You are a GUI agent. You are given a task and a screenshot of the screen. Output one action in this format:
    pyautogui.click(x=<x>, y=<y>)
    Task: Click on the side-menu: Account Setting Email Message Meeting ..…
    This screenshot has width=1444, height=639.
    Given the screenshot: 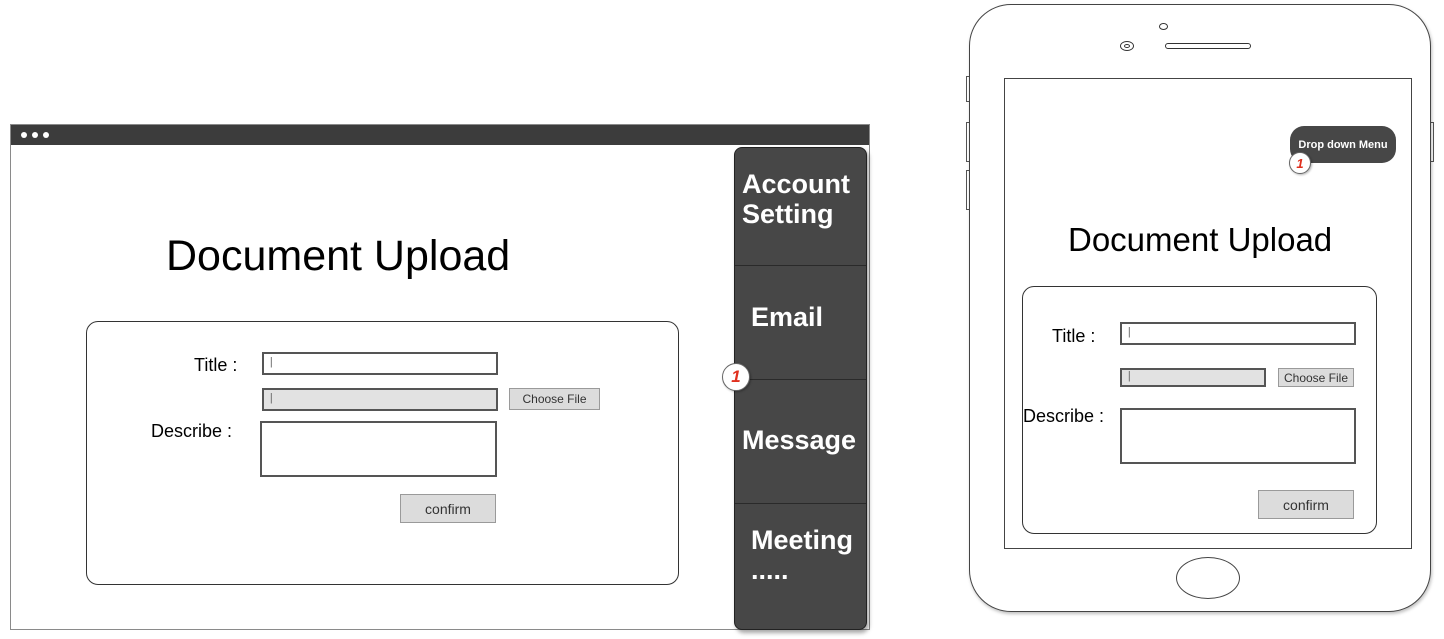 What is the action you would take?
    pyautogui.click(x=800, y=388)
    